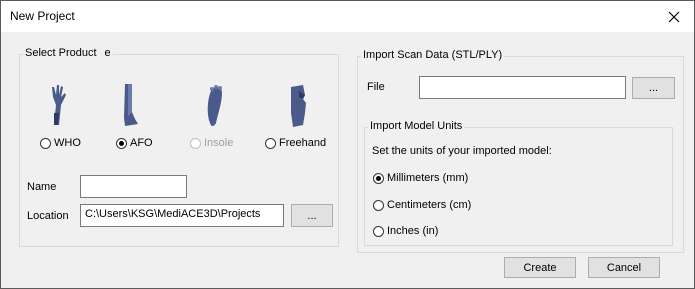 The height and width of the screenshot is (289, 695). What do you see at coordinates (214, 105) in the screenshot?
I see `foot-insole-icon` at bounding box center [214, 105].